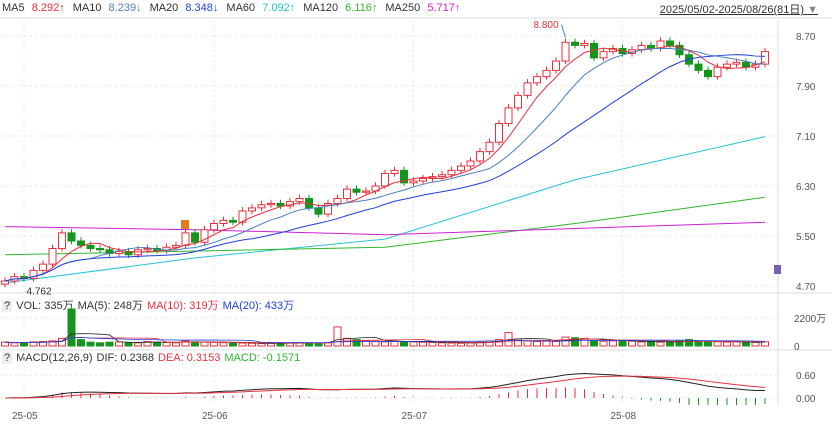 Image resolution: width=832 pixels, height=426 pixels. Describe the element at coordinates (385, 228) in the screenshot. I see `ma250-line` at that location.